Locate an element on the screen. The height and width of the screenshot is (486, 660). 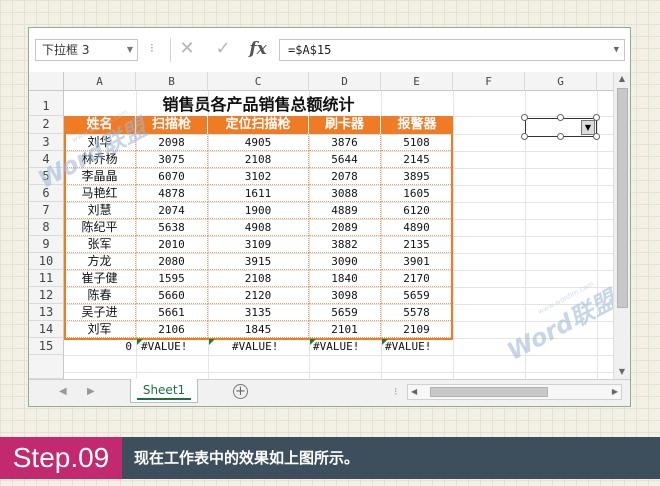
cell-alarm: 4890 is located at coordinates (417, 227).